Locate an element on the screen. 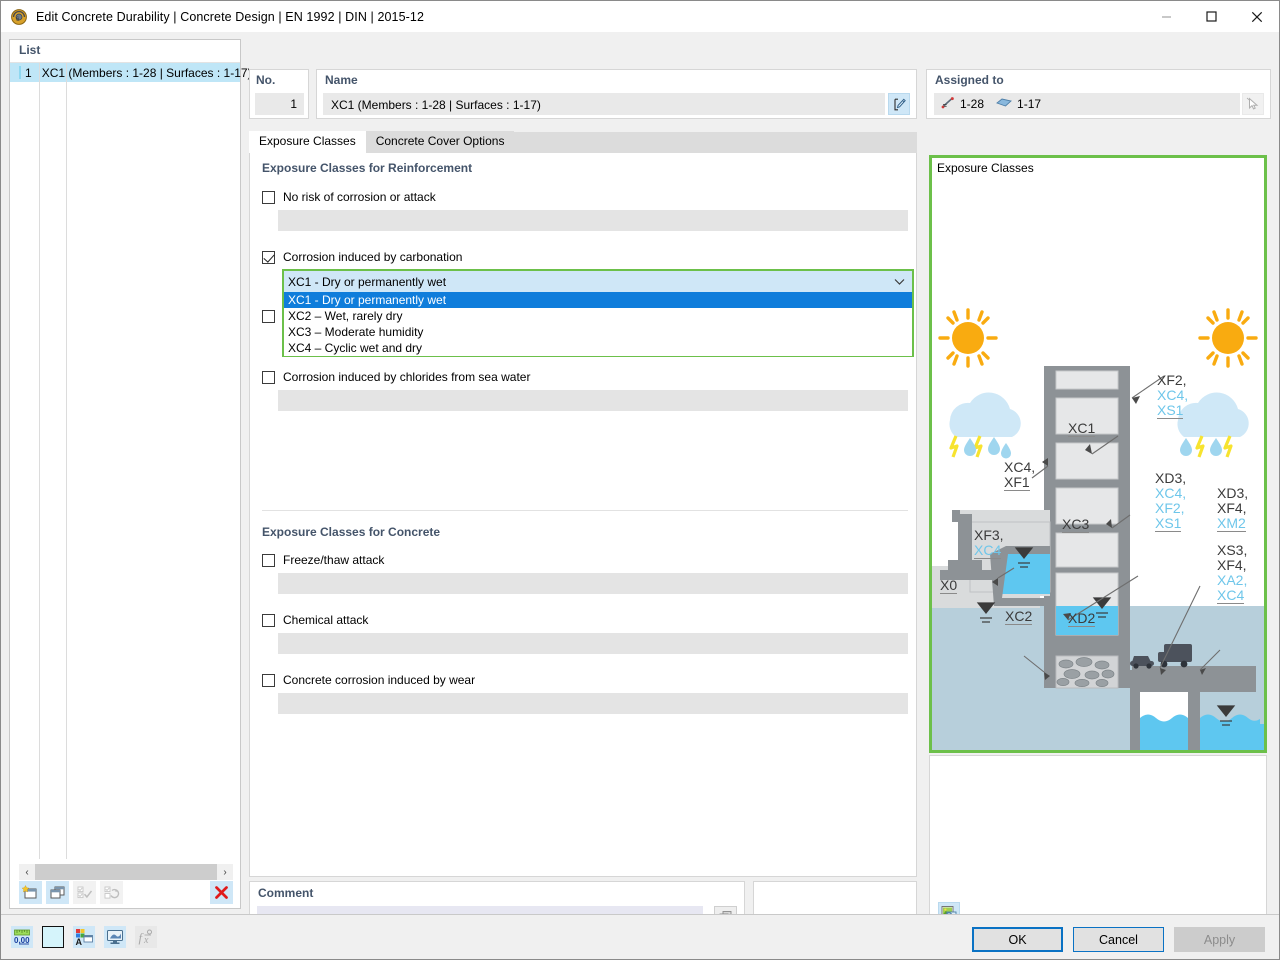 Image resolution: width=1280 pixels, height=960 pixels. assigned-to-panel: Assigned to 1-28 1-17 is located at coordinates (1098, 94).